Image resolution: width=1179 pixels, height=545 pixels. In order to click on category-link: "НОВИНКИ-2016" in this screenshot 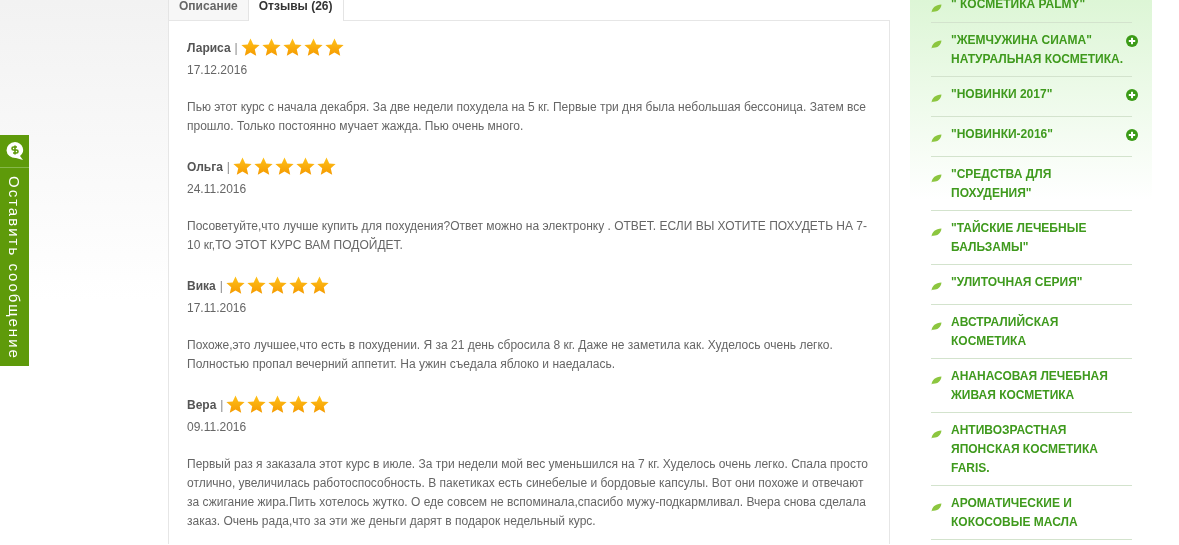, I will do `click(1038, 134)`.